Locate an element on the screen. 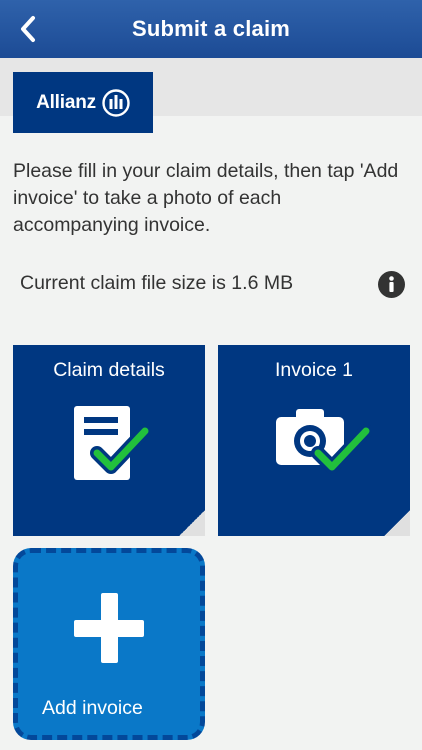  back-button is located at coordinates (28, 29).